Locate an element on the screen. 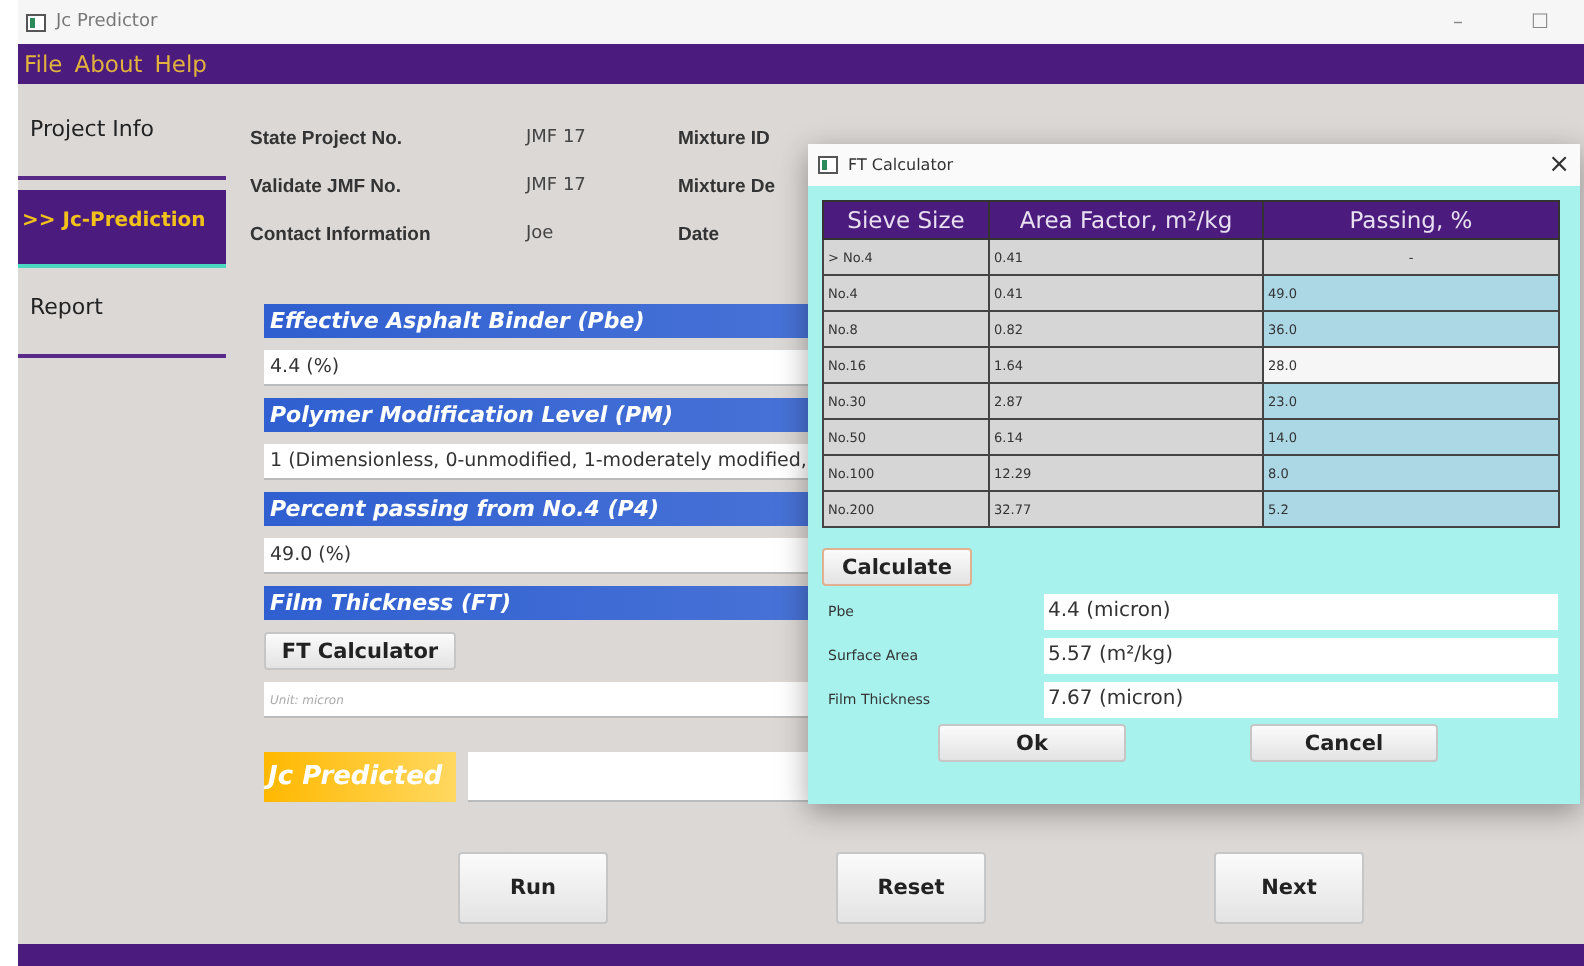  field-value: Joe is located at coordinates (541, 236).